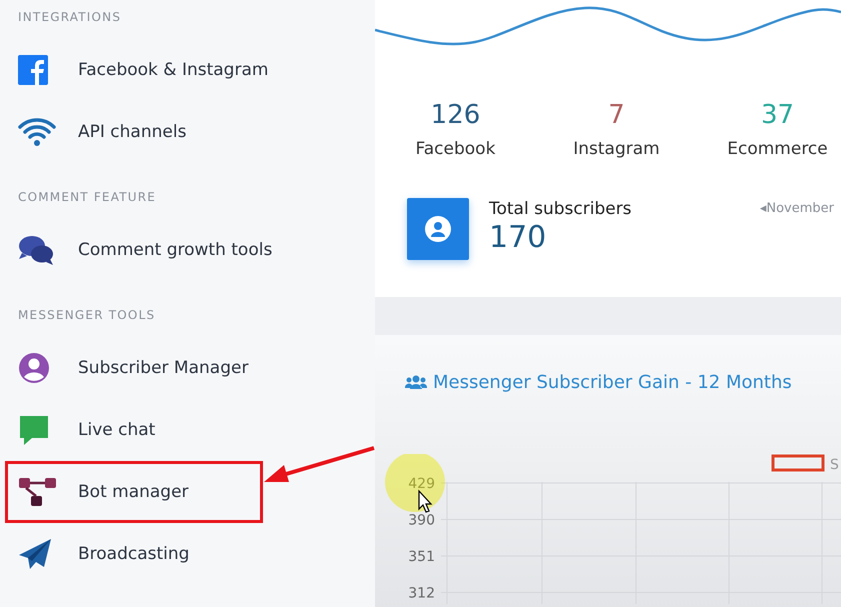 The height and width of the screenshot is (607, 841). Describe the element at coordinates (35, 554) in the screenshot. I see `paper-plane-icon` at that location.